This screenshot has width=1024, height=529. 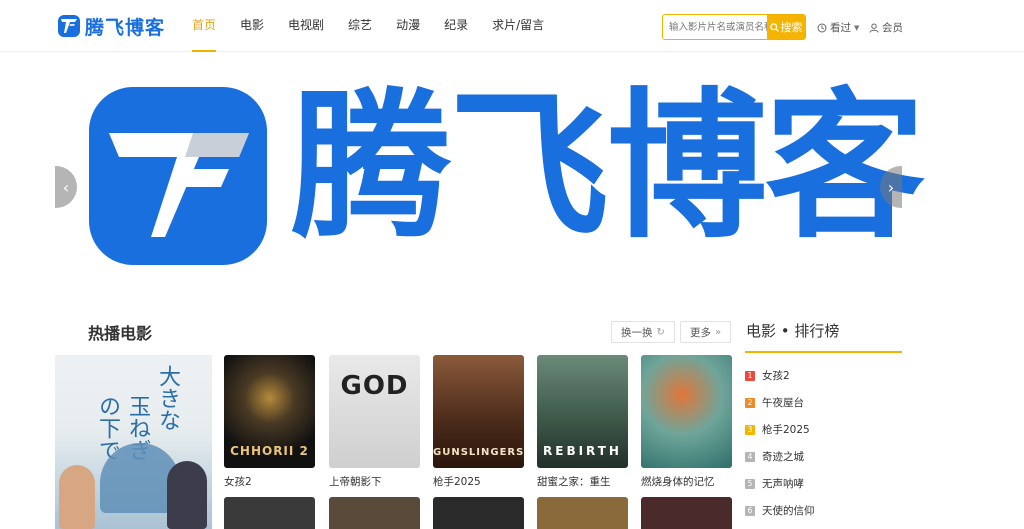 What do you see at coordinates (686, 411) in the screenshot?
I see `movie-poster` at bounding box center [686, 411].